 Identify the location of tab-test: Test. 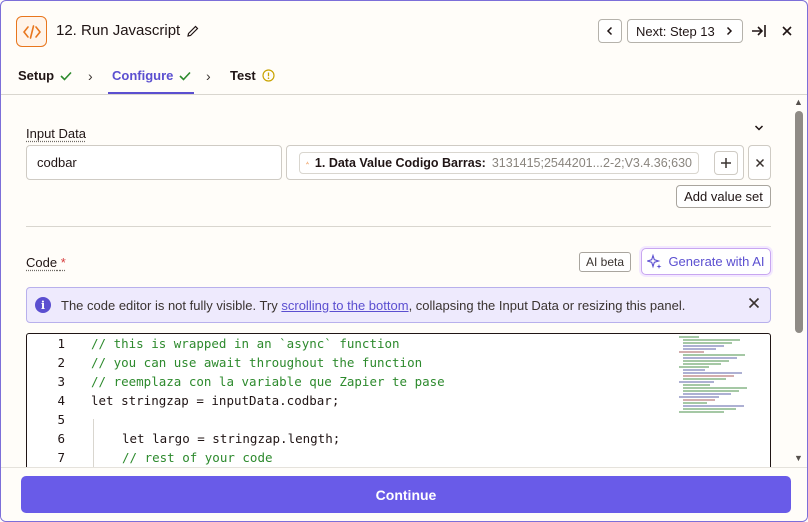
(252, 75).